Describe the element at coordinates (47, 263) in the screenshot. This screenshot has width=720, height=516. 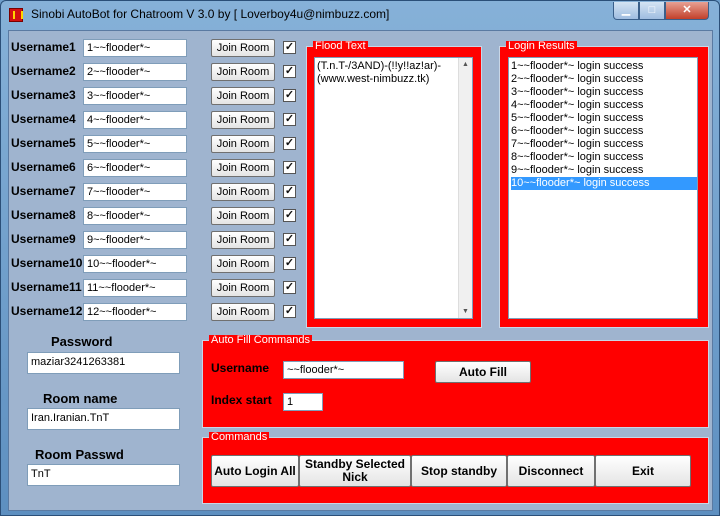
I see `username-label: Username10` at that location.